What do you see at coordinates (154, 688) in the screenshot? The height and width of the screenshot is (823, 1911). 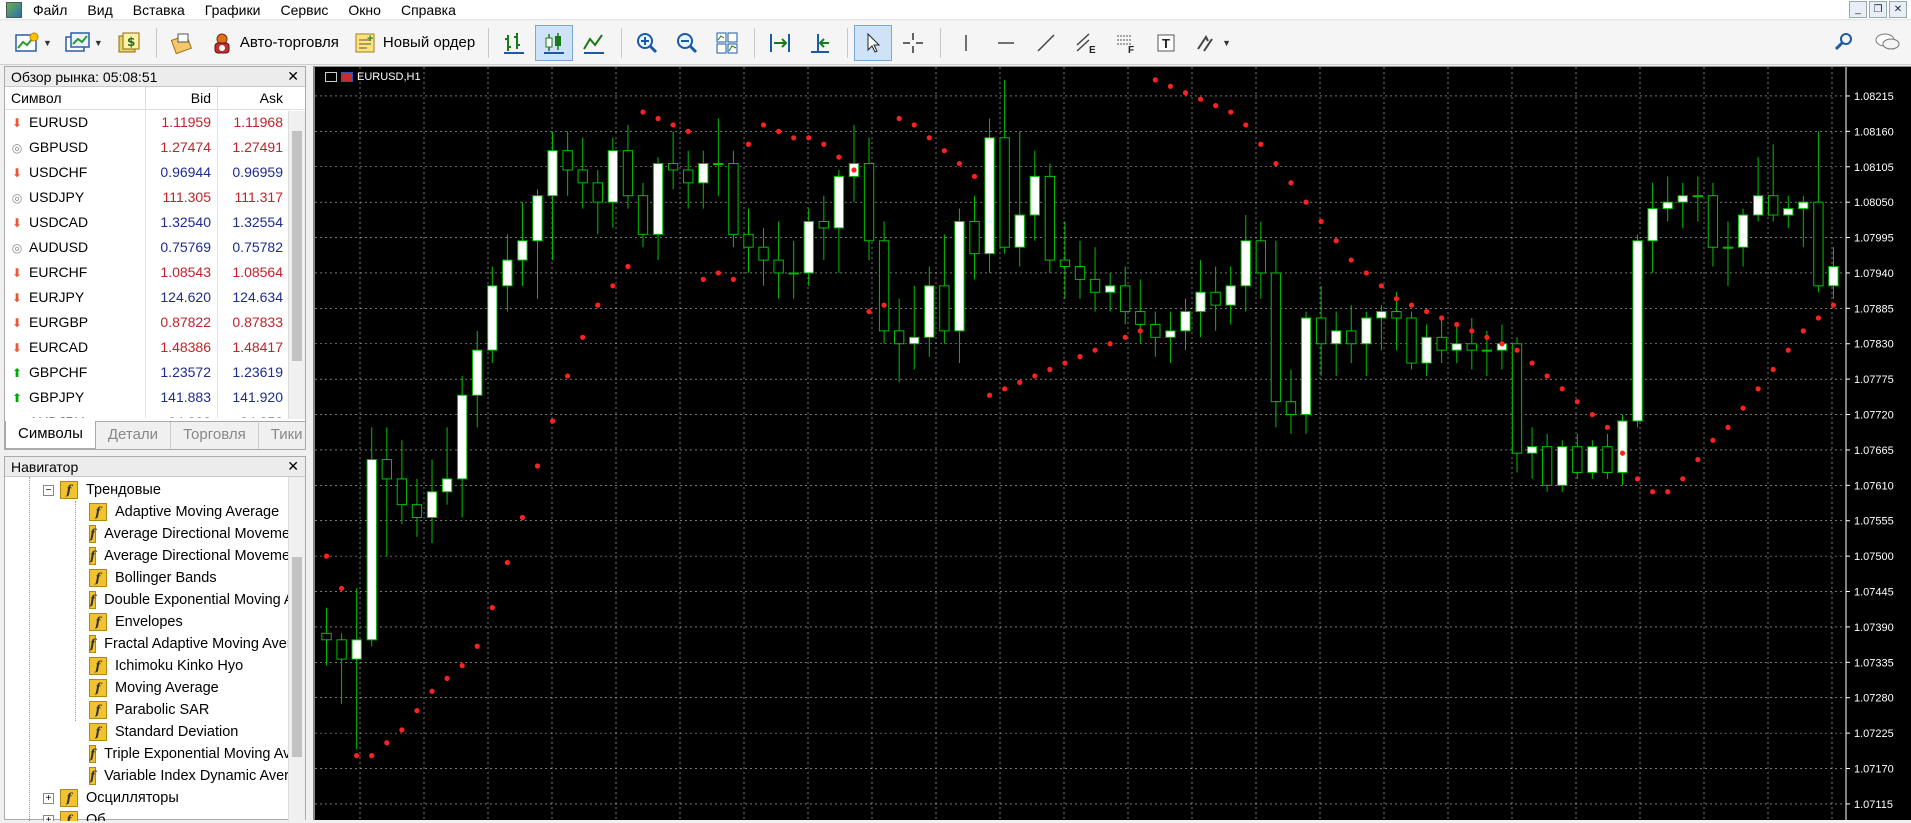 I see `indicator-item: f Moving Average` at bounding box center [154, 688].